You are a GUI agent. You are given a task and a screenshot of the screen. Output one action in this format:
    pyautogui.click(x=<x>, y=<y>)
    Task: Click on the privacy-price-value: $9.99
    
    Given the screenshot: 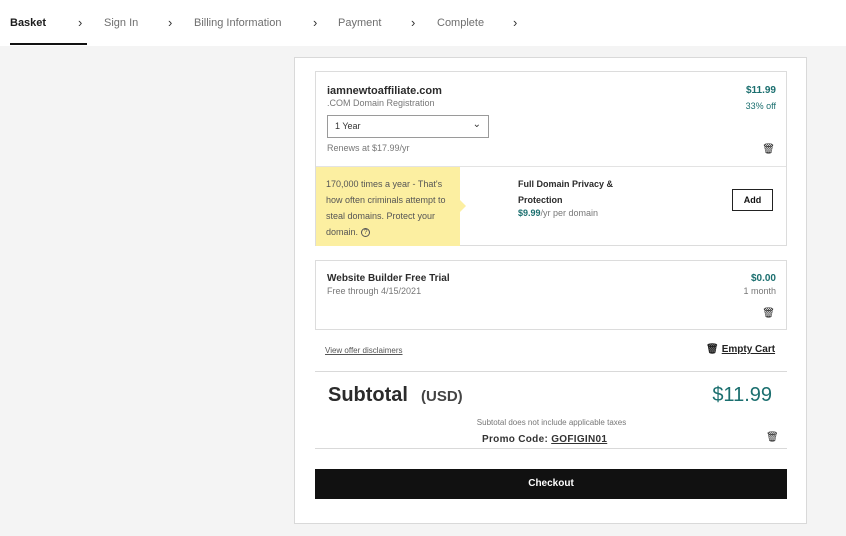 What is the action you would take?
    pyautogui.click(x=529, y=213)
    